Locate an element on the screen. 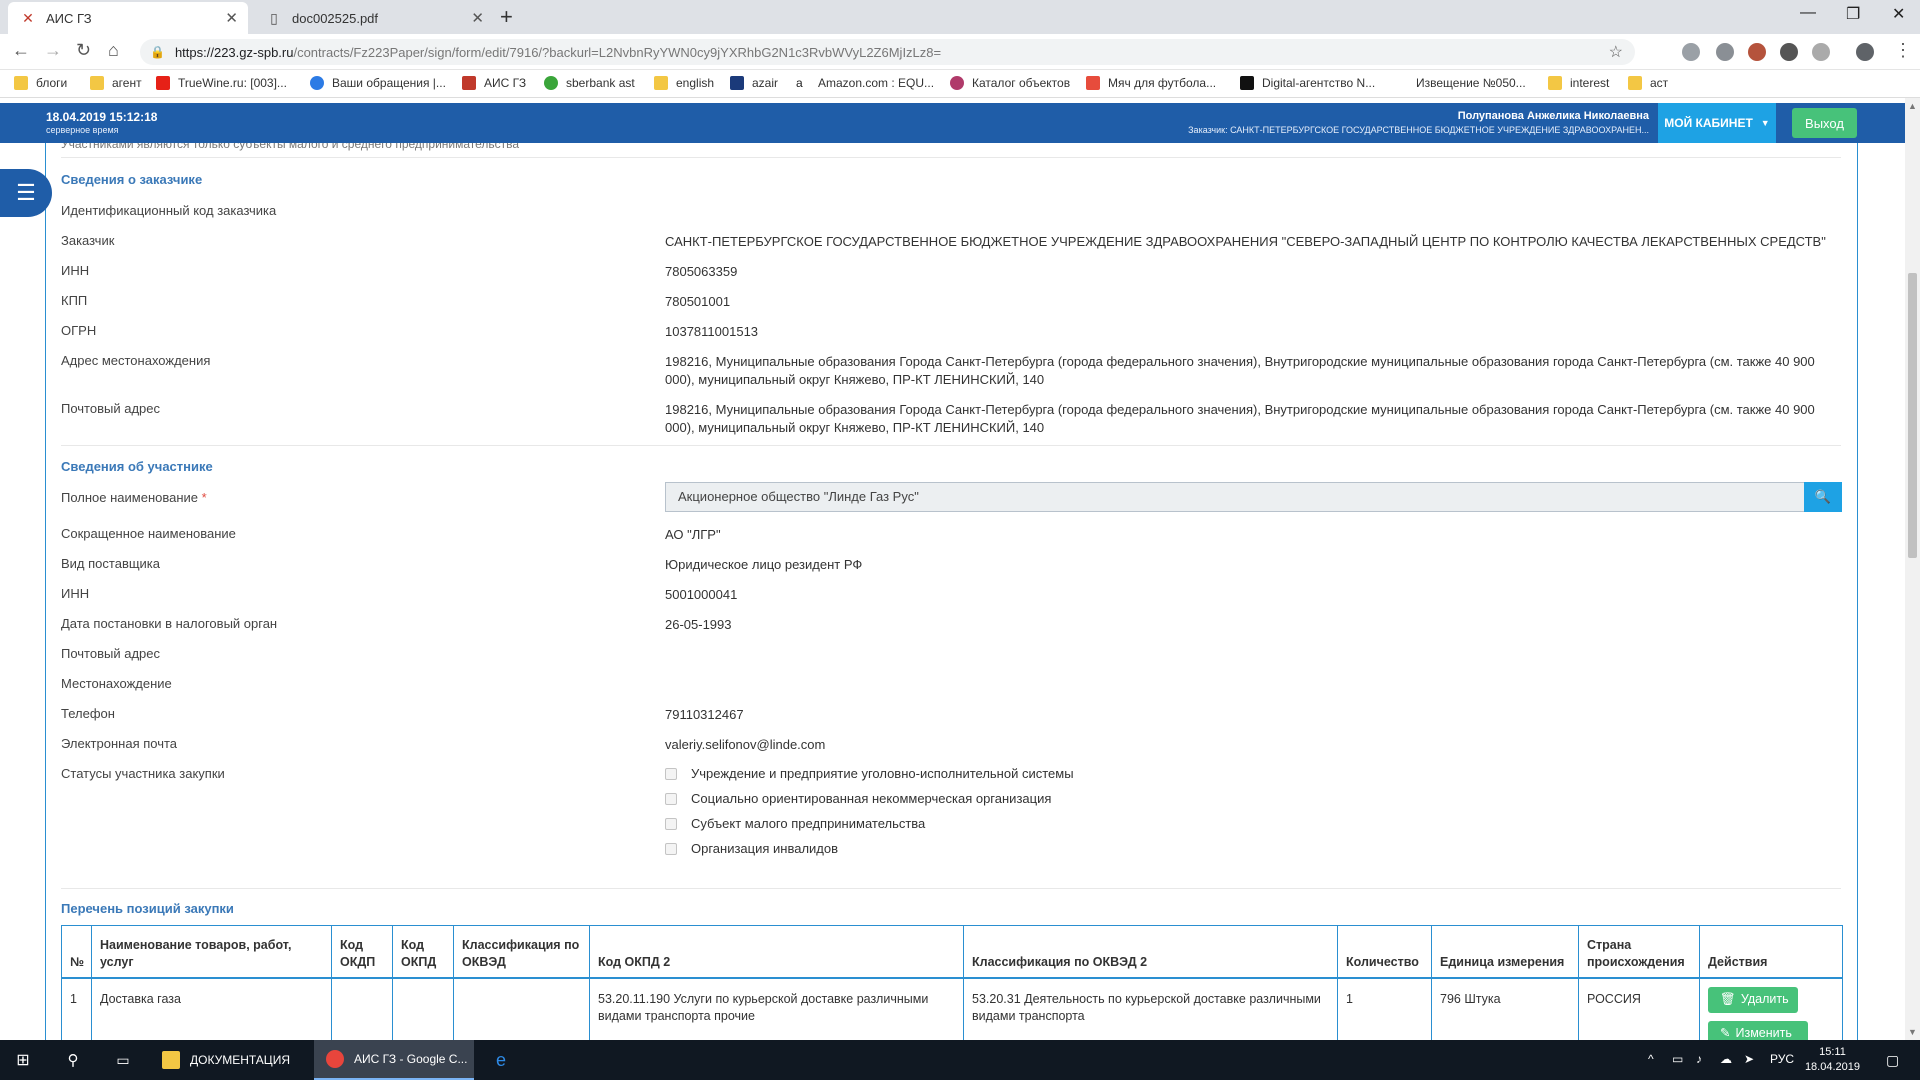 This screenshot has width=1920, height=1080. column-header: Классификация по ОКВЭД 2 is located at coordinates (1150, 952).